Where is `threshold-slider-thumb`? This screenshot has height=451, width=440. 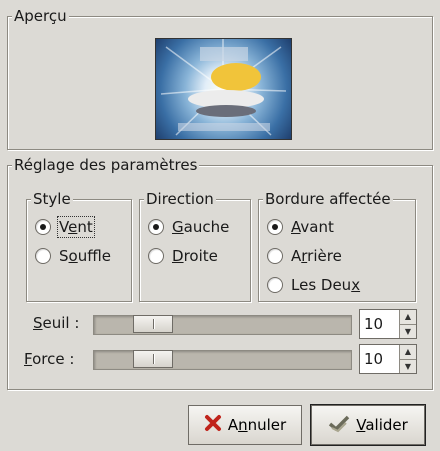 threshold-slider-thumb is located at coordinates (153, 324).